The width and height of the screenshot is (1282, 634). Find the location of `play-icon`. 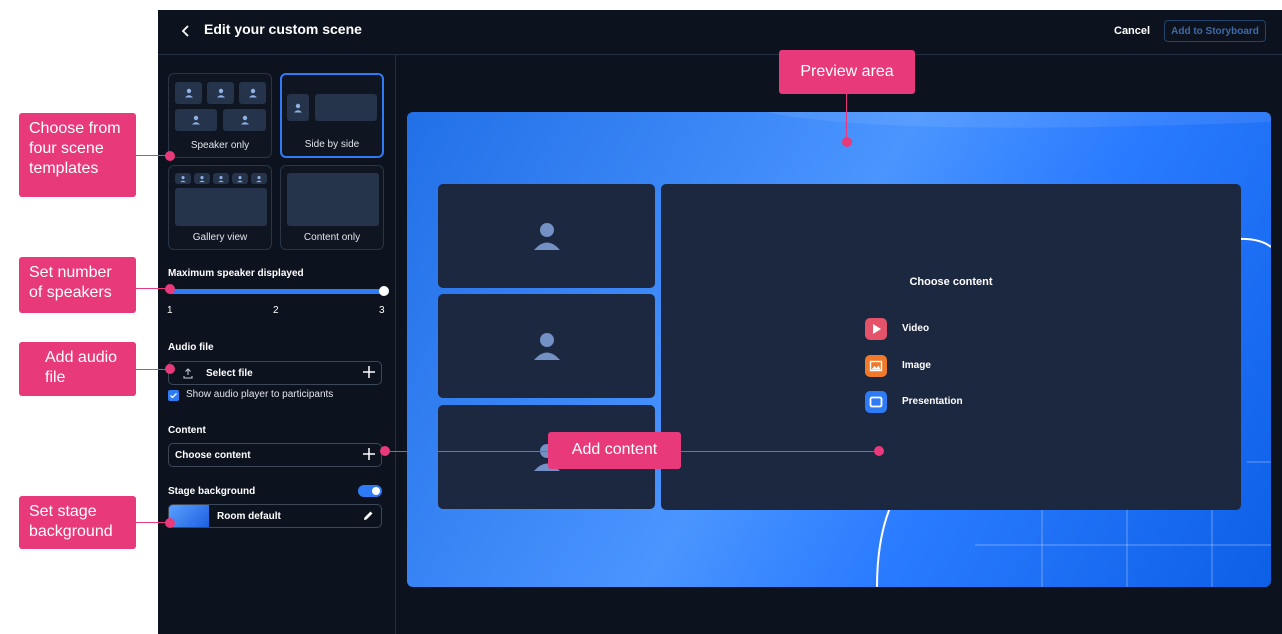

play-icon is located at coordinates (876, 329).